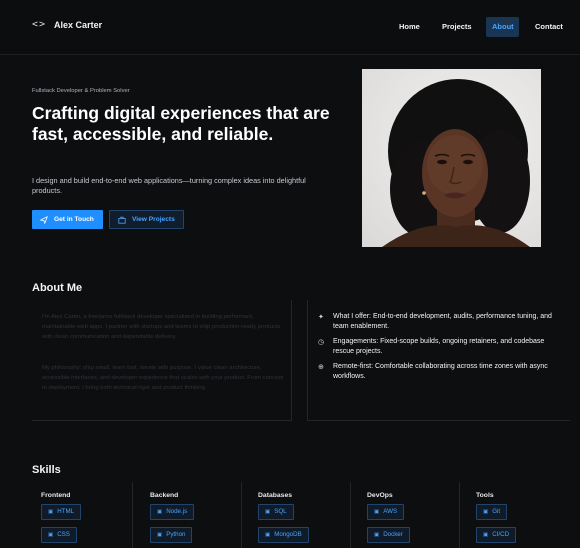 Image resolution: width=580 pixels, height=548 pixels. I want to click on view-projects-button: View Projects, so click(146, 219).